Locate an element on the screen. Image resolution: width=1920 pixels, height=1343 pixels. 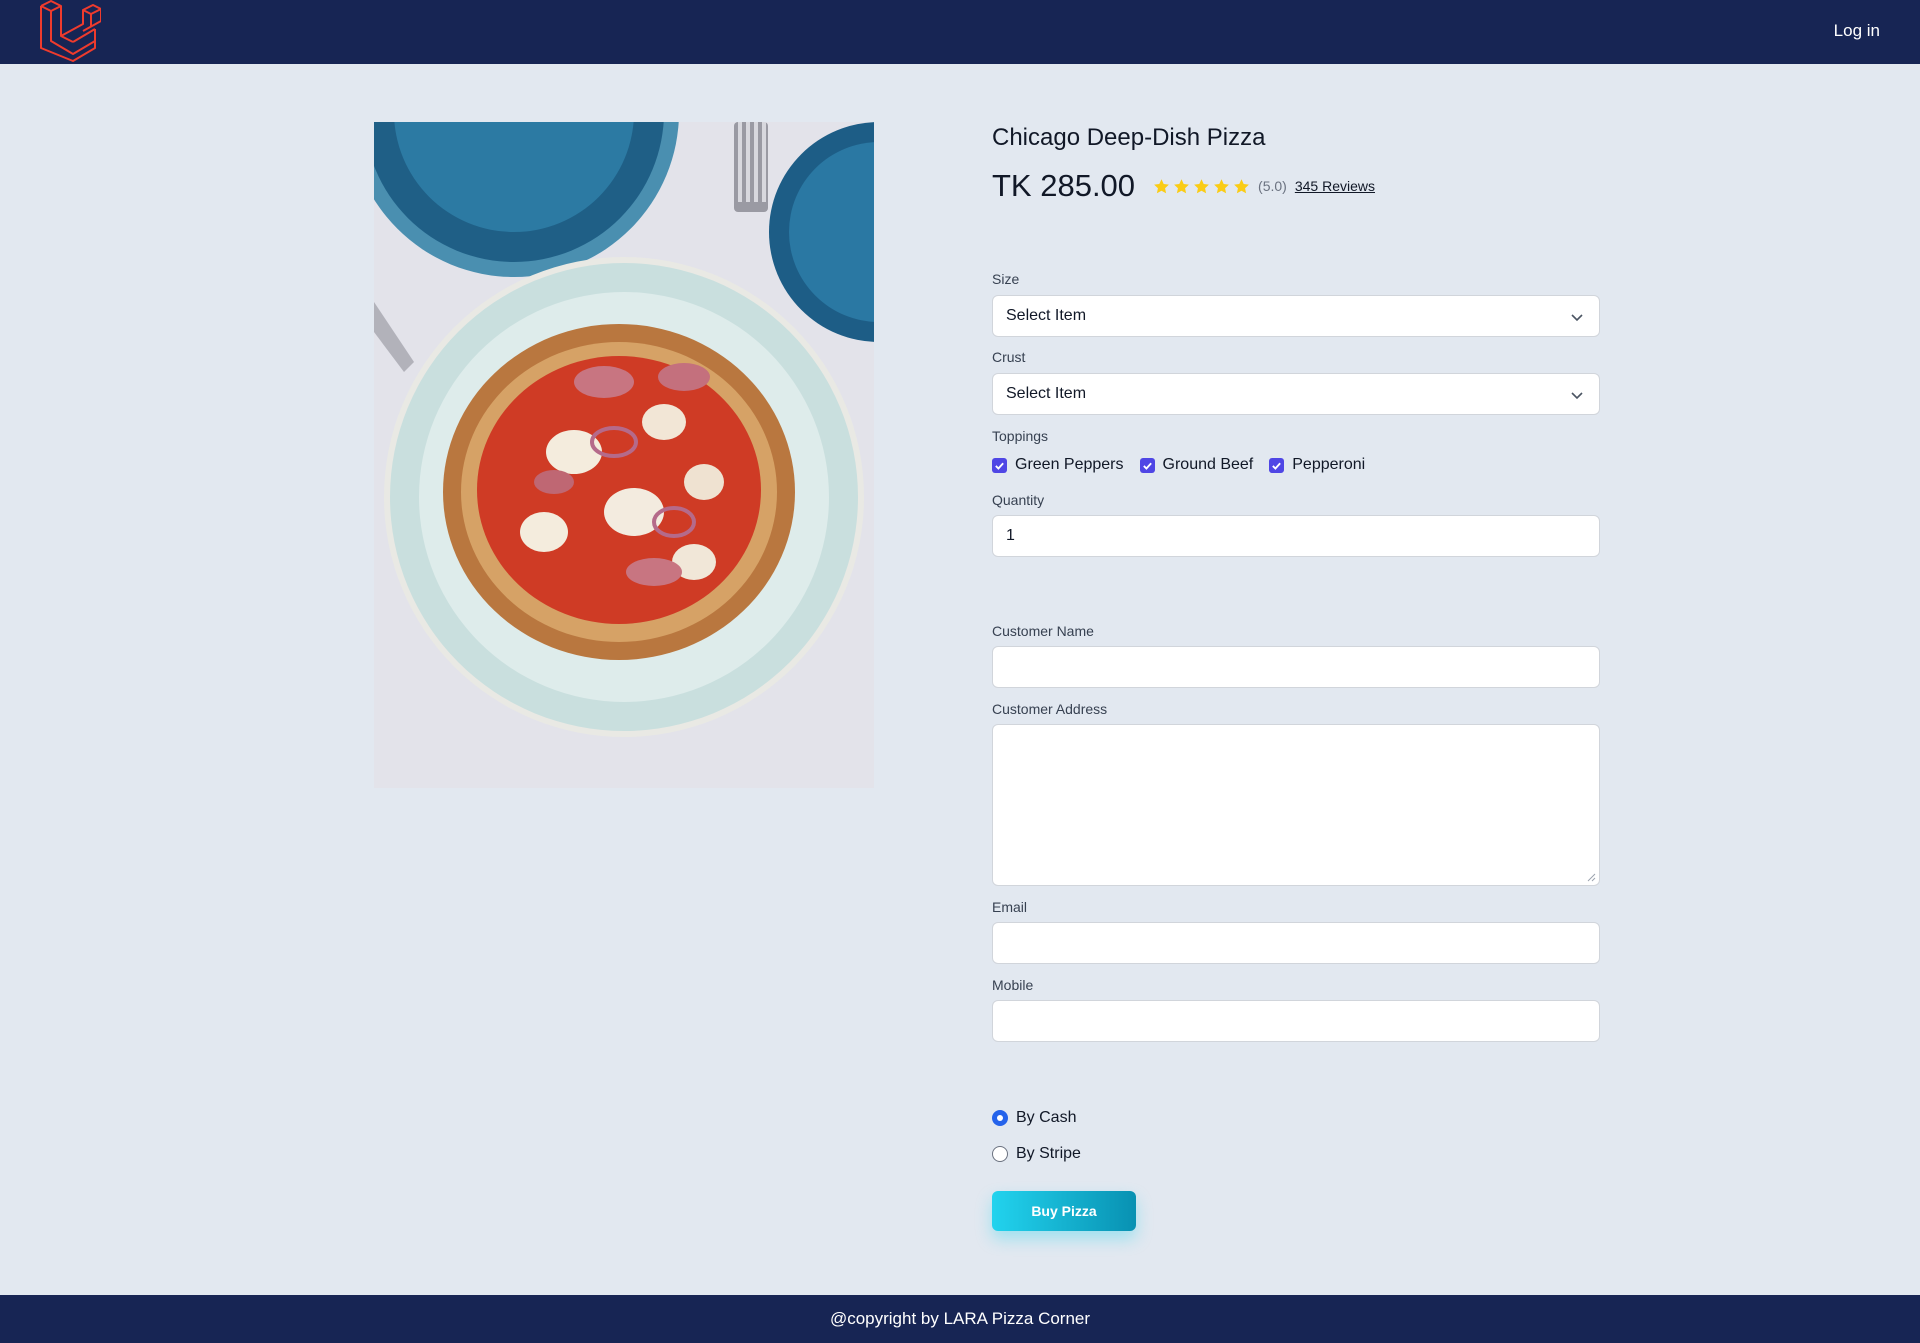
crust-select: Select Item is located at coordinates (1296, 394).